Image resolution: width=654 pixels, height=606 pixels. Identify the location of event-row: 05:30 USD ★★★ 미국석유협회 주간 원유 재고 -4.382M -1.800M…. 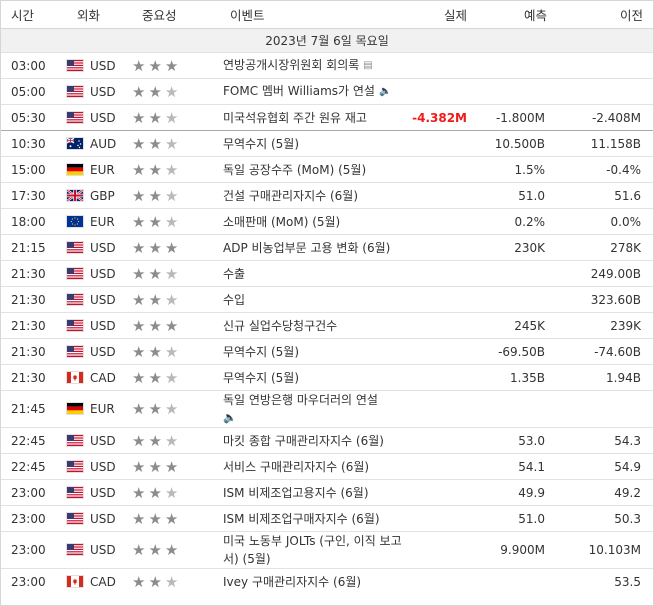
(327, 117).